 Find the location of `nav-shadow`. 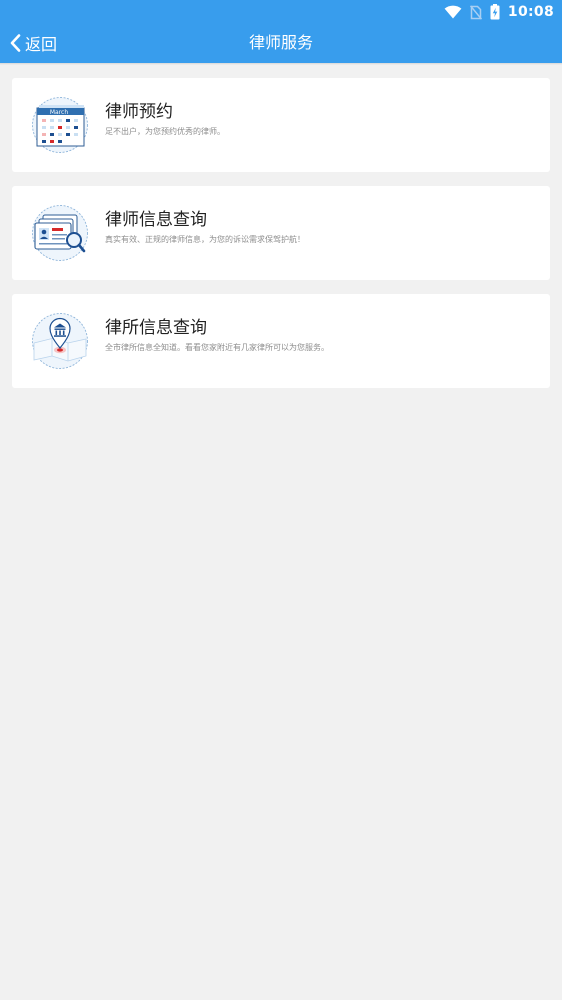

nav-shadow is located at coordinates (281, 64).